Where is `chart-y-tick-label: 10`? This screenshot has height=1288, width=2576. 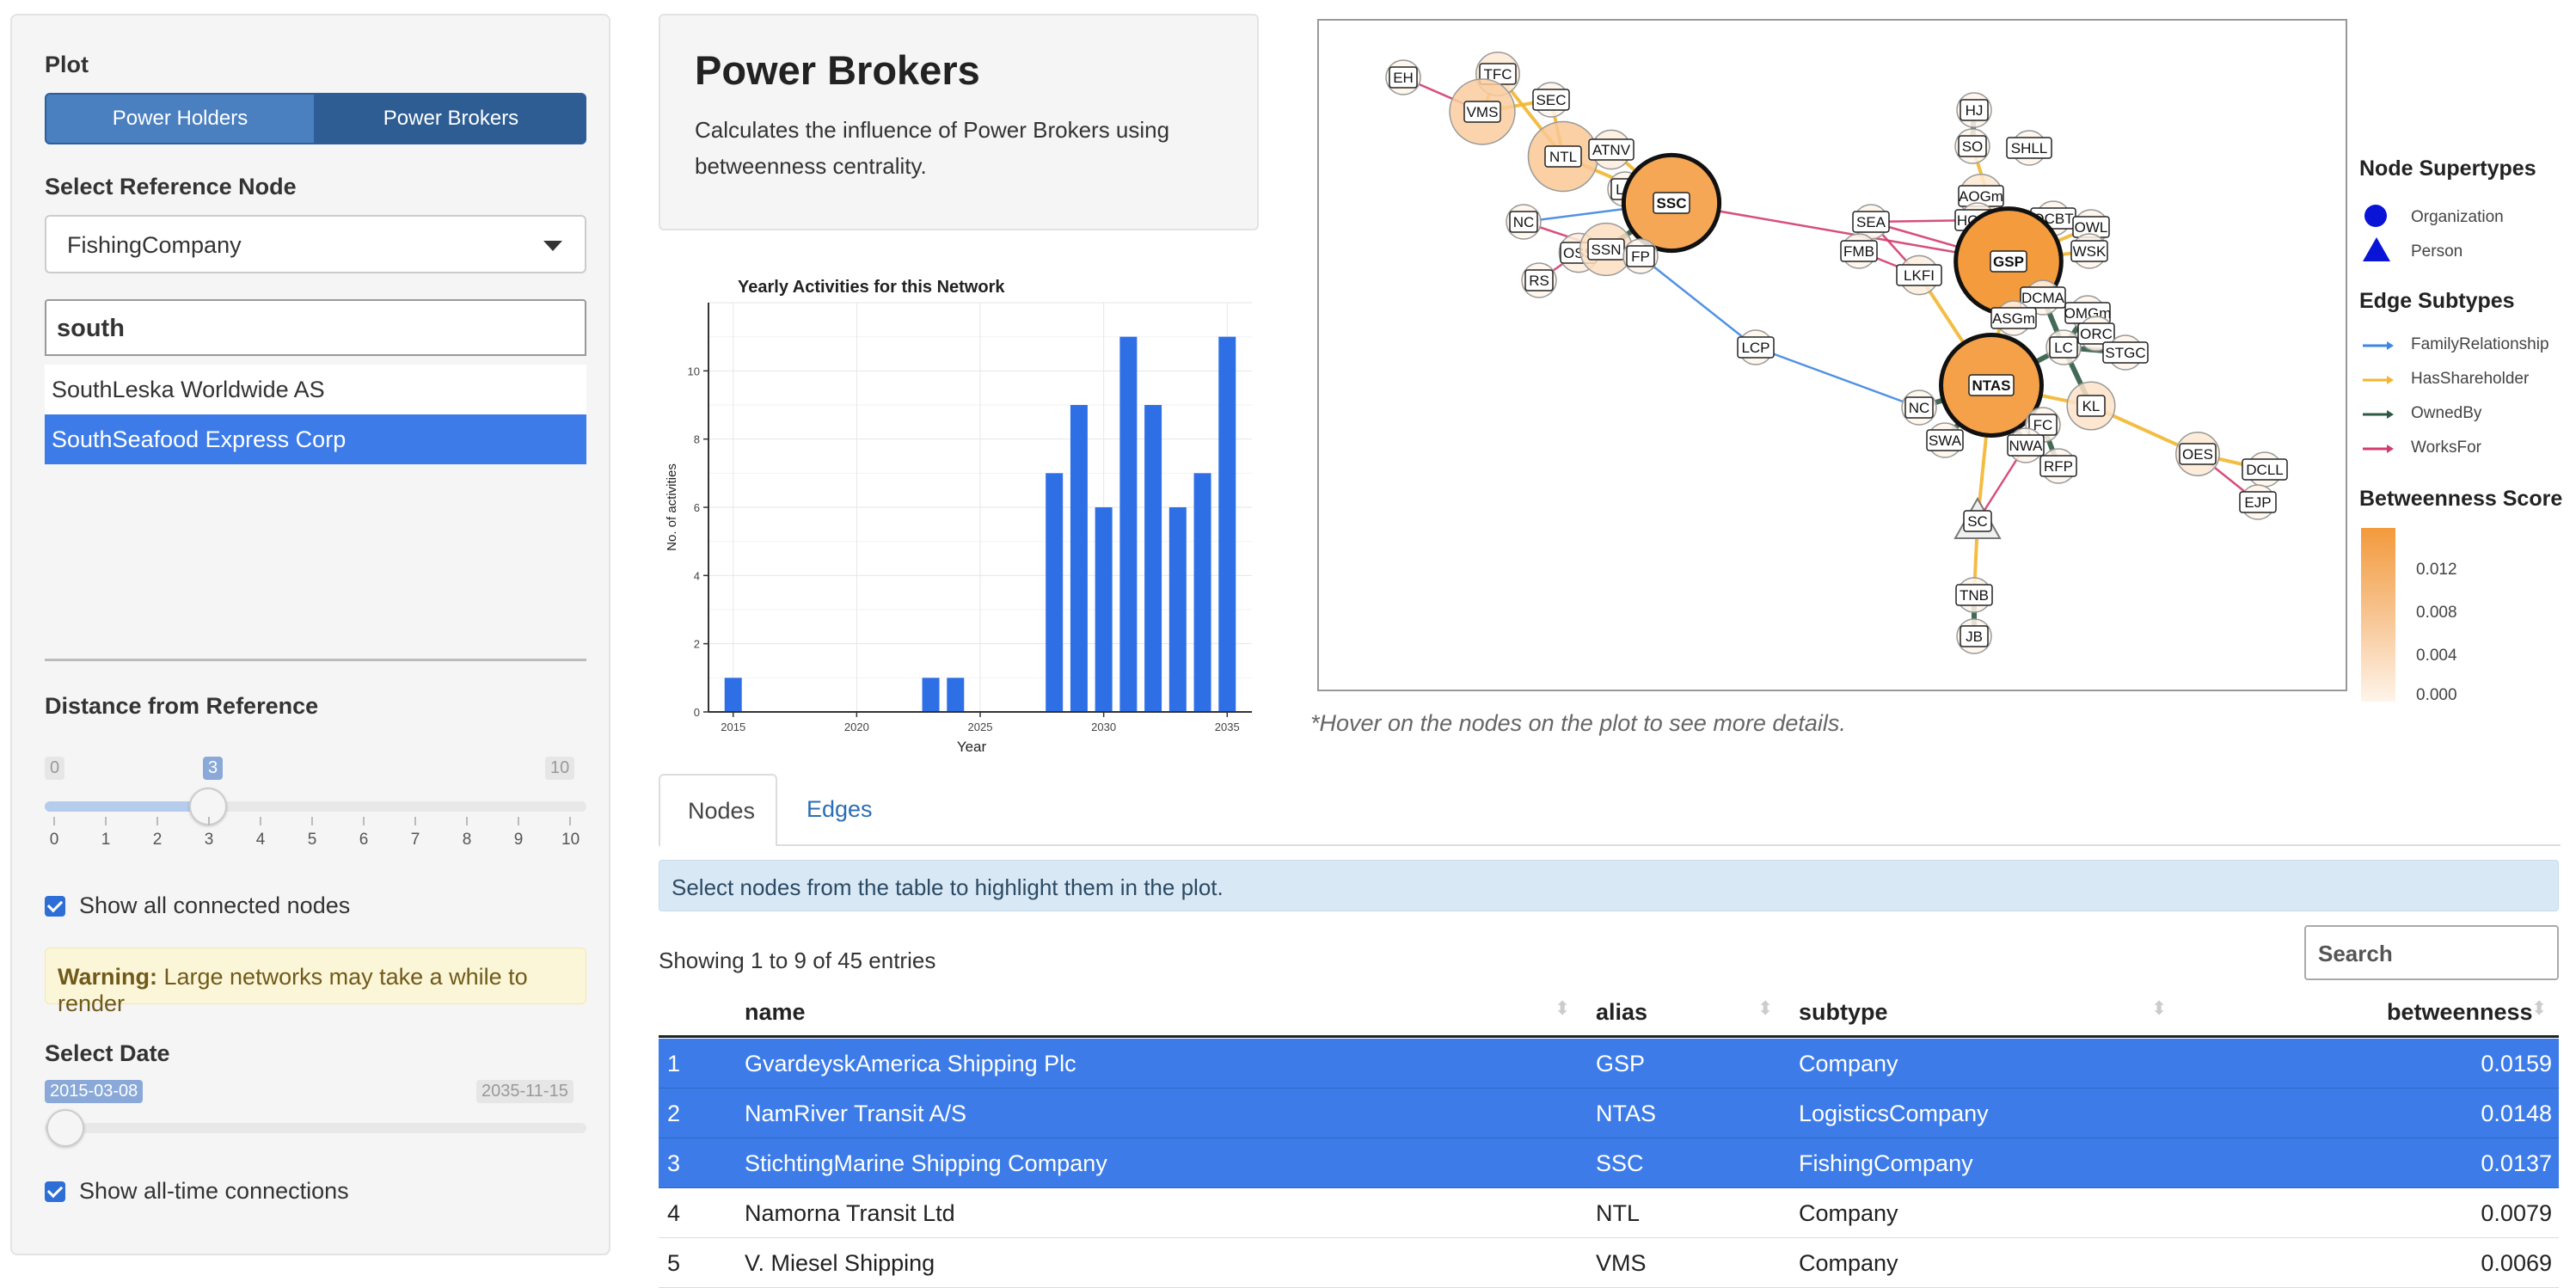
chart-y-tick-label: 10 is located at coordinates (694, 371).